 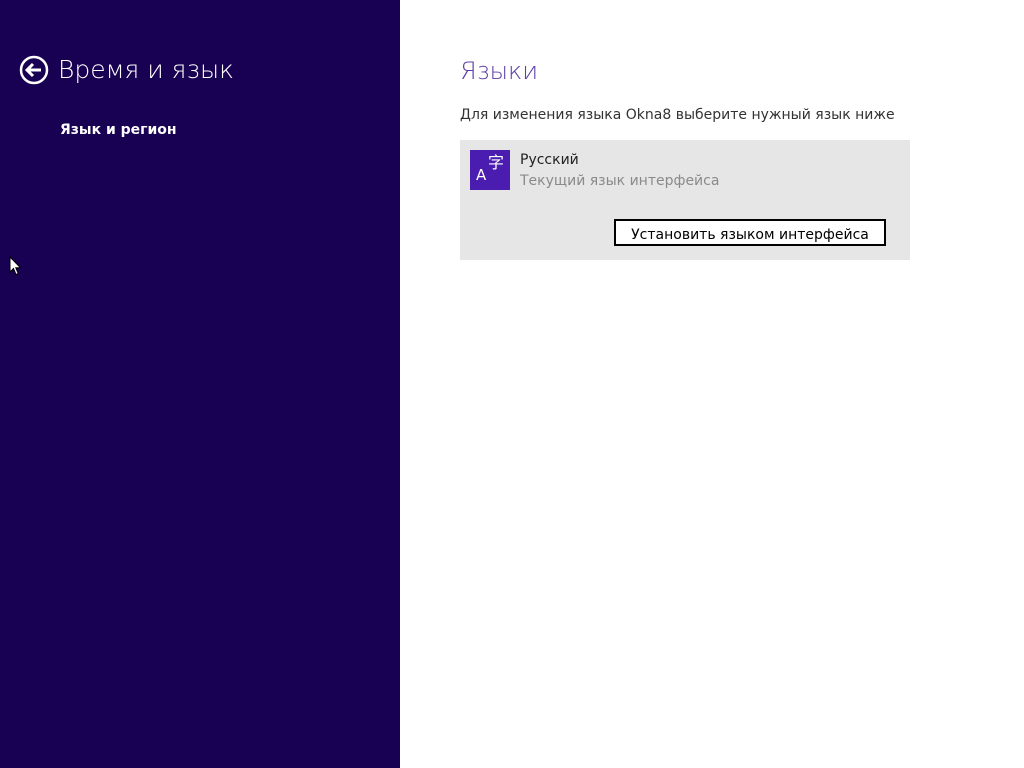 What do you see at coordinates (15, 265) in the screenshot?
I see `mouse-pointer-icon` at bounding box center [15, 265].